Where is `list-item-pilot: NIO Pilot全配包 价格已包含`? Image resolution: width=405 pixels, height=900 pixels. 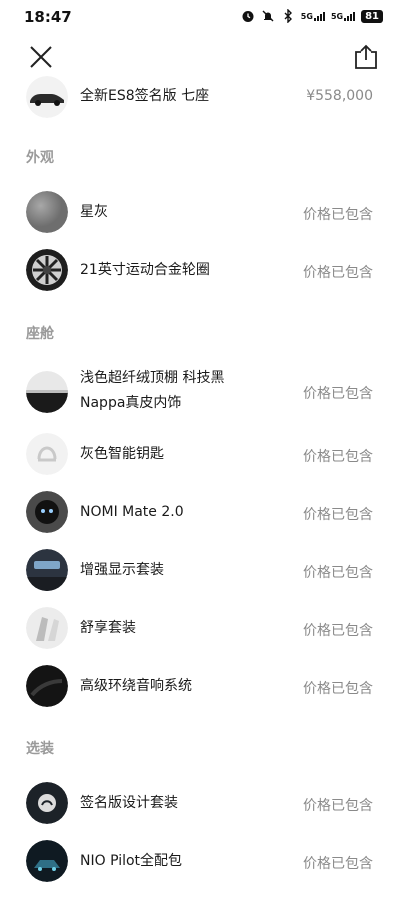
list-item-pilot: NIO Pilot全配包 价格已包含 is located at coordinates (202, 861).